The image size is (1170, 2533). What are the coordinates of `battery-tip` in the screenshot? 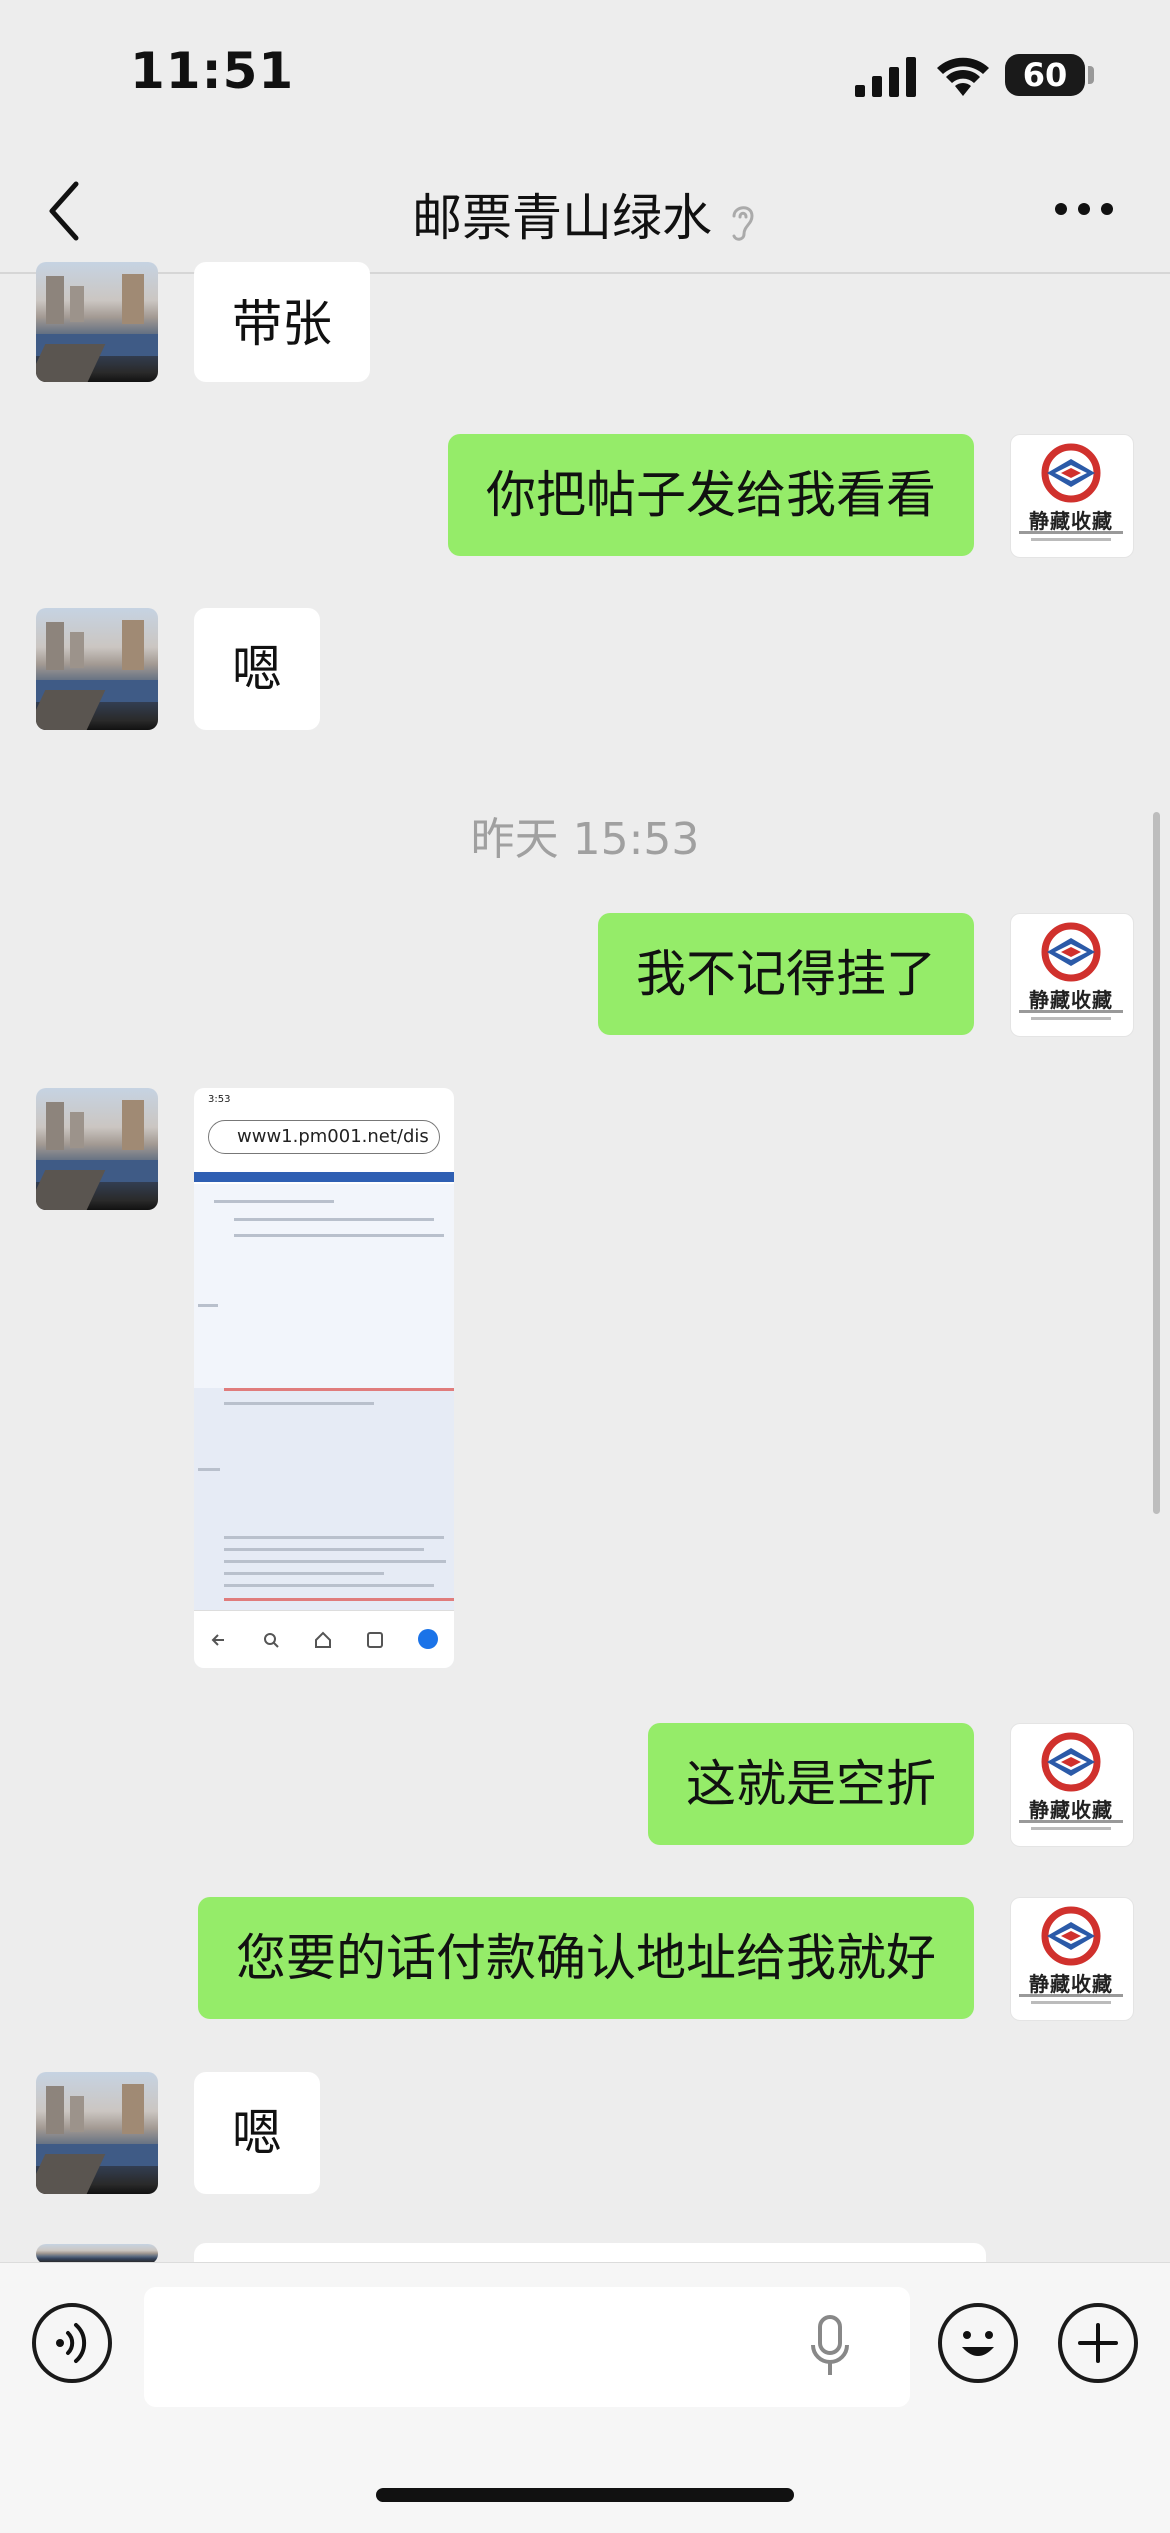 It's located at (1091, 75).